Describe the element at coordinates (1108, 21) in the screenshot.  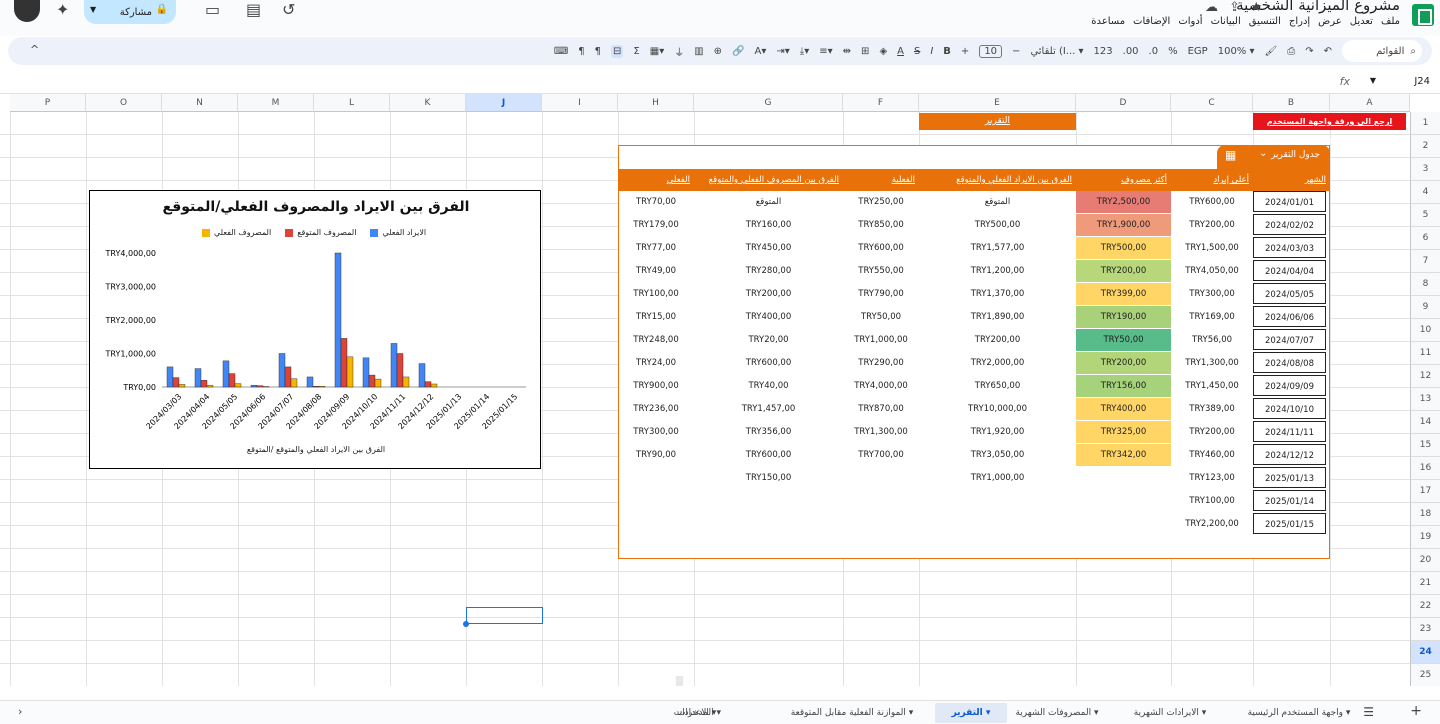
I see `menu-item: مساعدة` at that location.